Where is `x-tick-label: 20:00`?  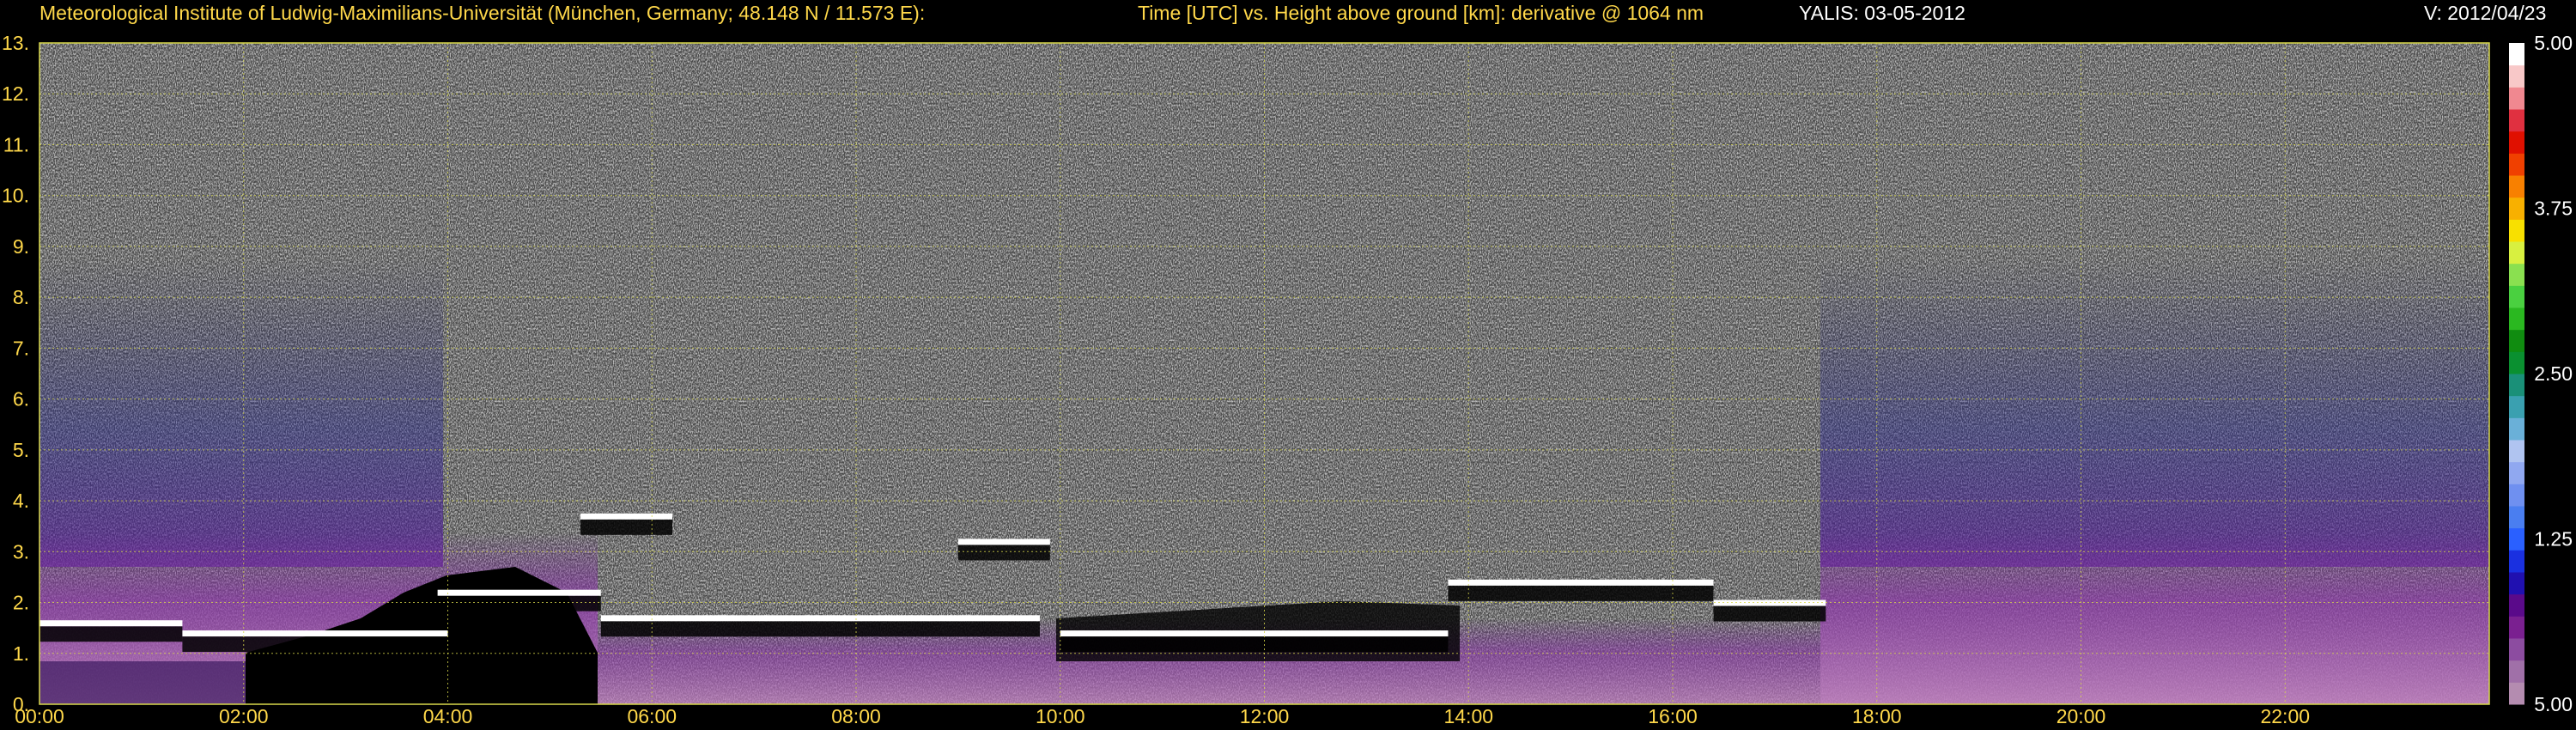
x-tick-label: 20:00 is located at coordinates (2082, 716).